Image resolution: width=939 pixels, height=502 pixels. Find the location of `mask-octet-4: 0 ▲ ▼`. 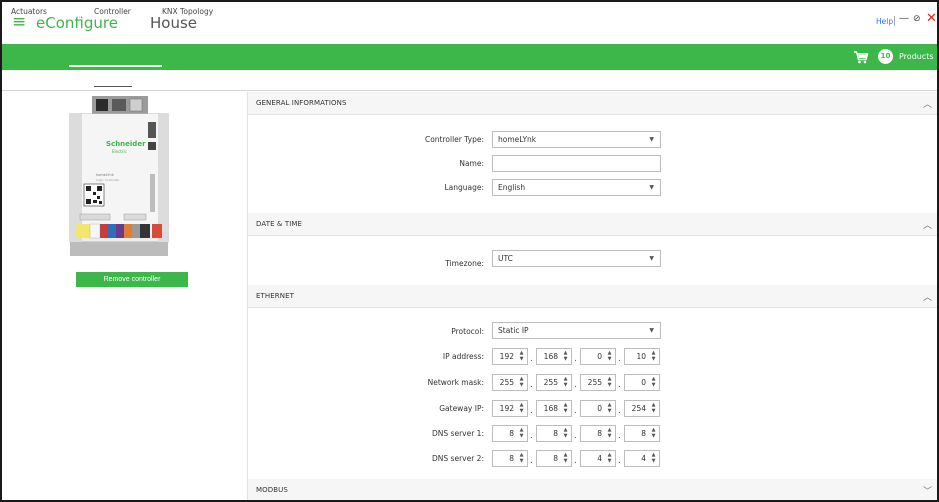

mask-octet-4: 0 ▲ ▼ is located at coordinates (642, 382).